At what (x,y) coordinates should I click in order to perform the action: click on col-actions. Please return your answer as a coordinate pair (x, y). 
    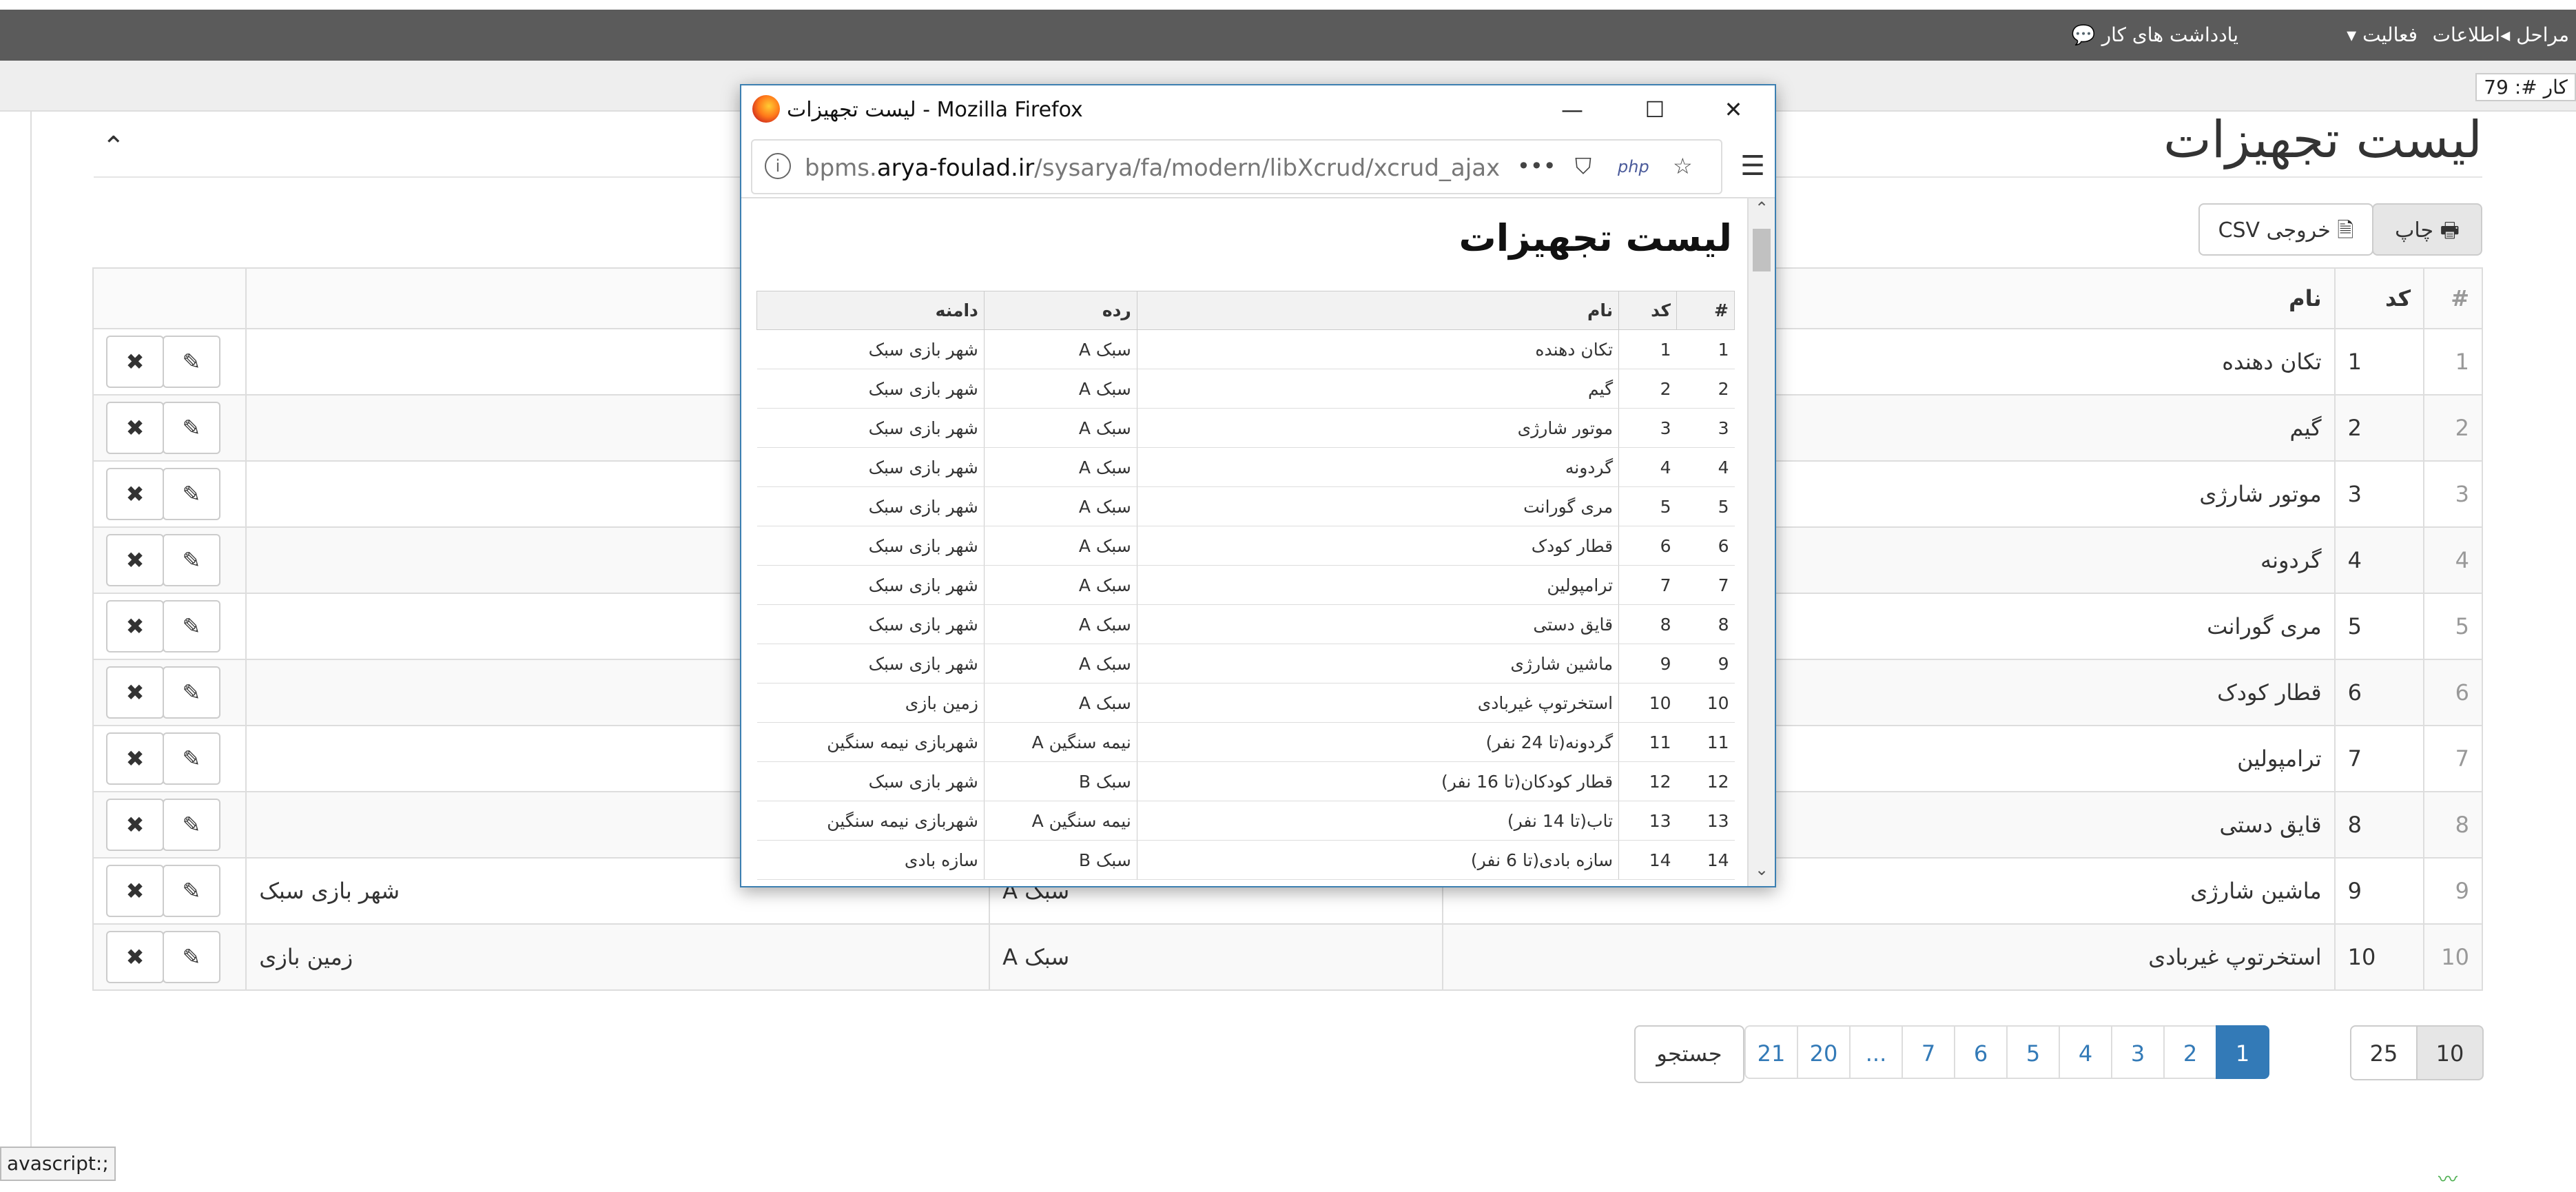
    Looking at the image, I should click on (169, 298).